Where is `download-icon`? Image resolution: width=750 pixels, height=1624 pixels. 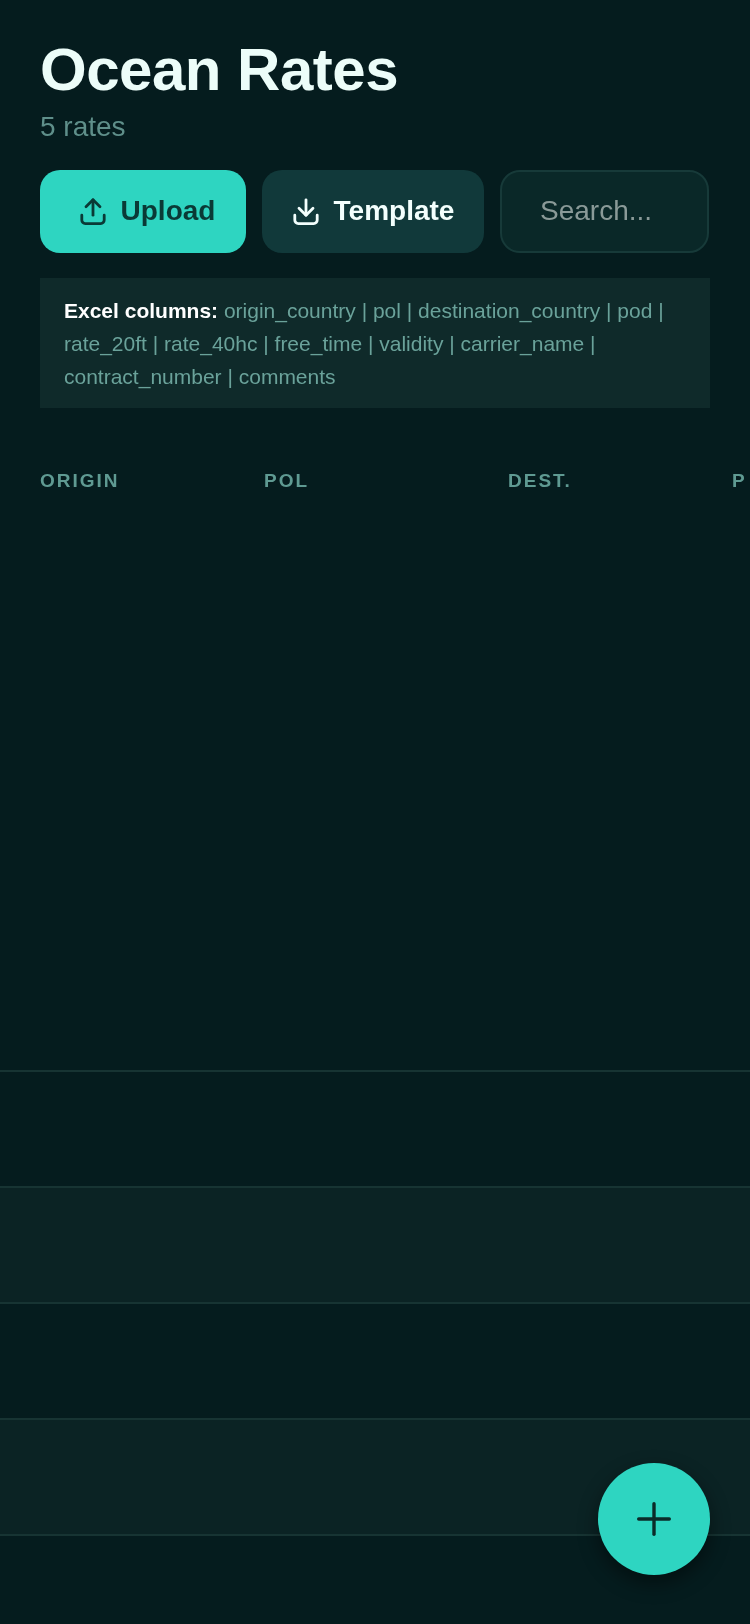 download-icon is located at coordinates (305, 211).